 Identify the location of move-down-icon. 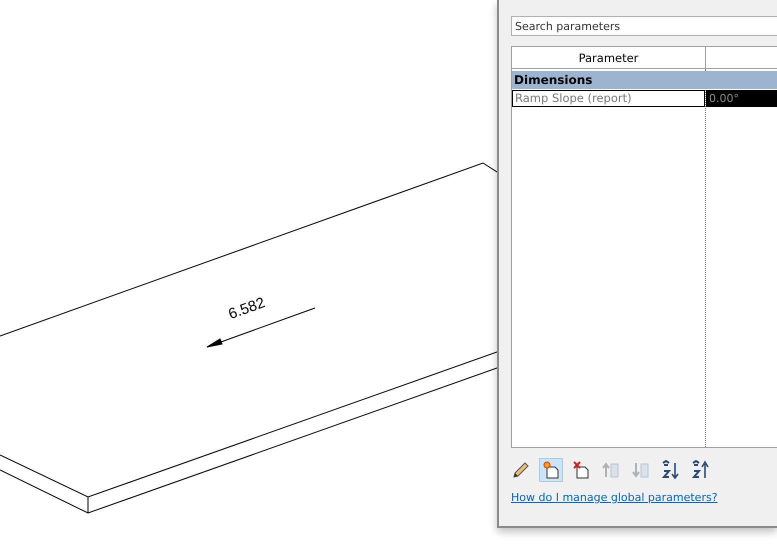
(641, 470).